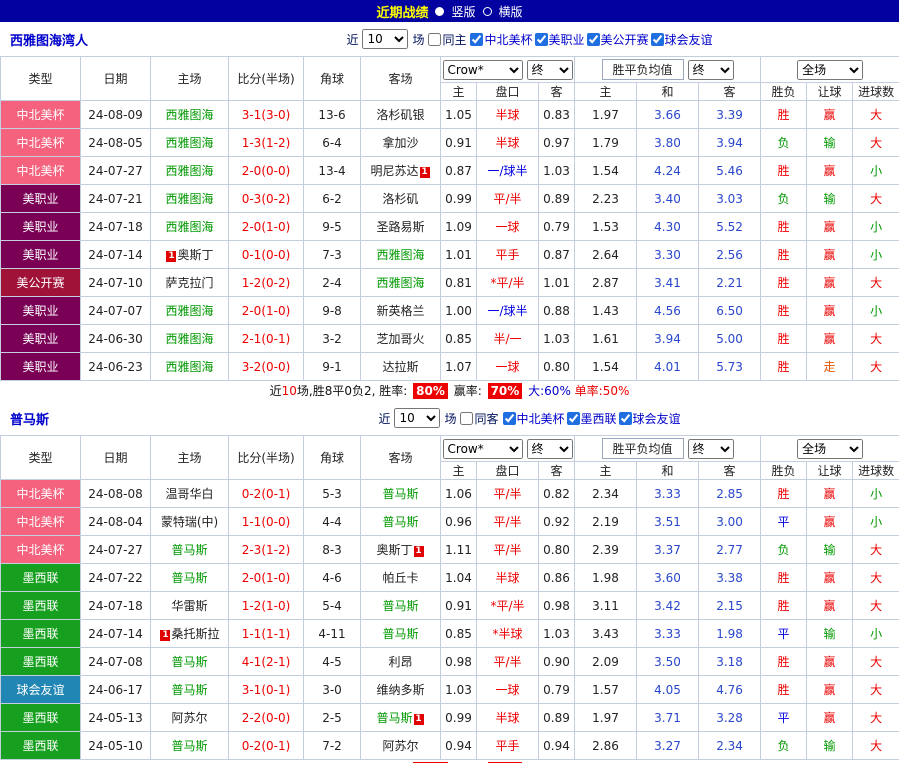 This screenshot has width=899, height=763. What do you see at coordinates (830, 198) in the screenshot?
I see `result-handicap: 输` at bounding box center [830, 198].